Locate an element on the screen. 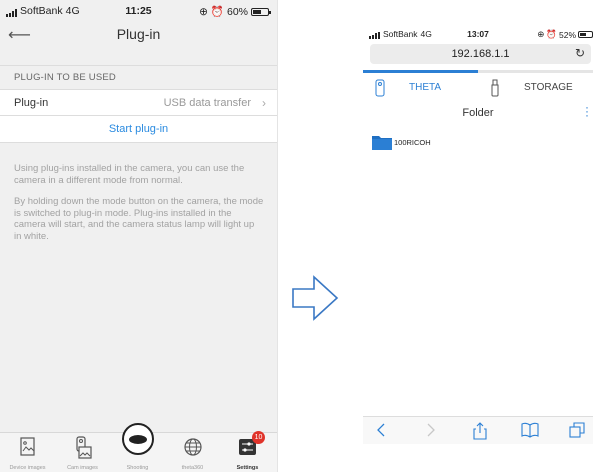  globe-icon is located at coordinates (192, 447).